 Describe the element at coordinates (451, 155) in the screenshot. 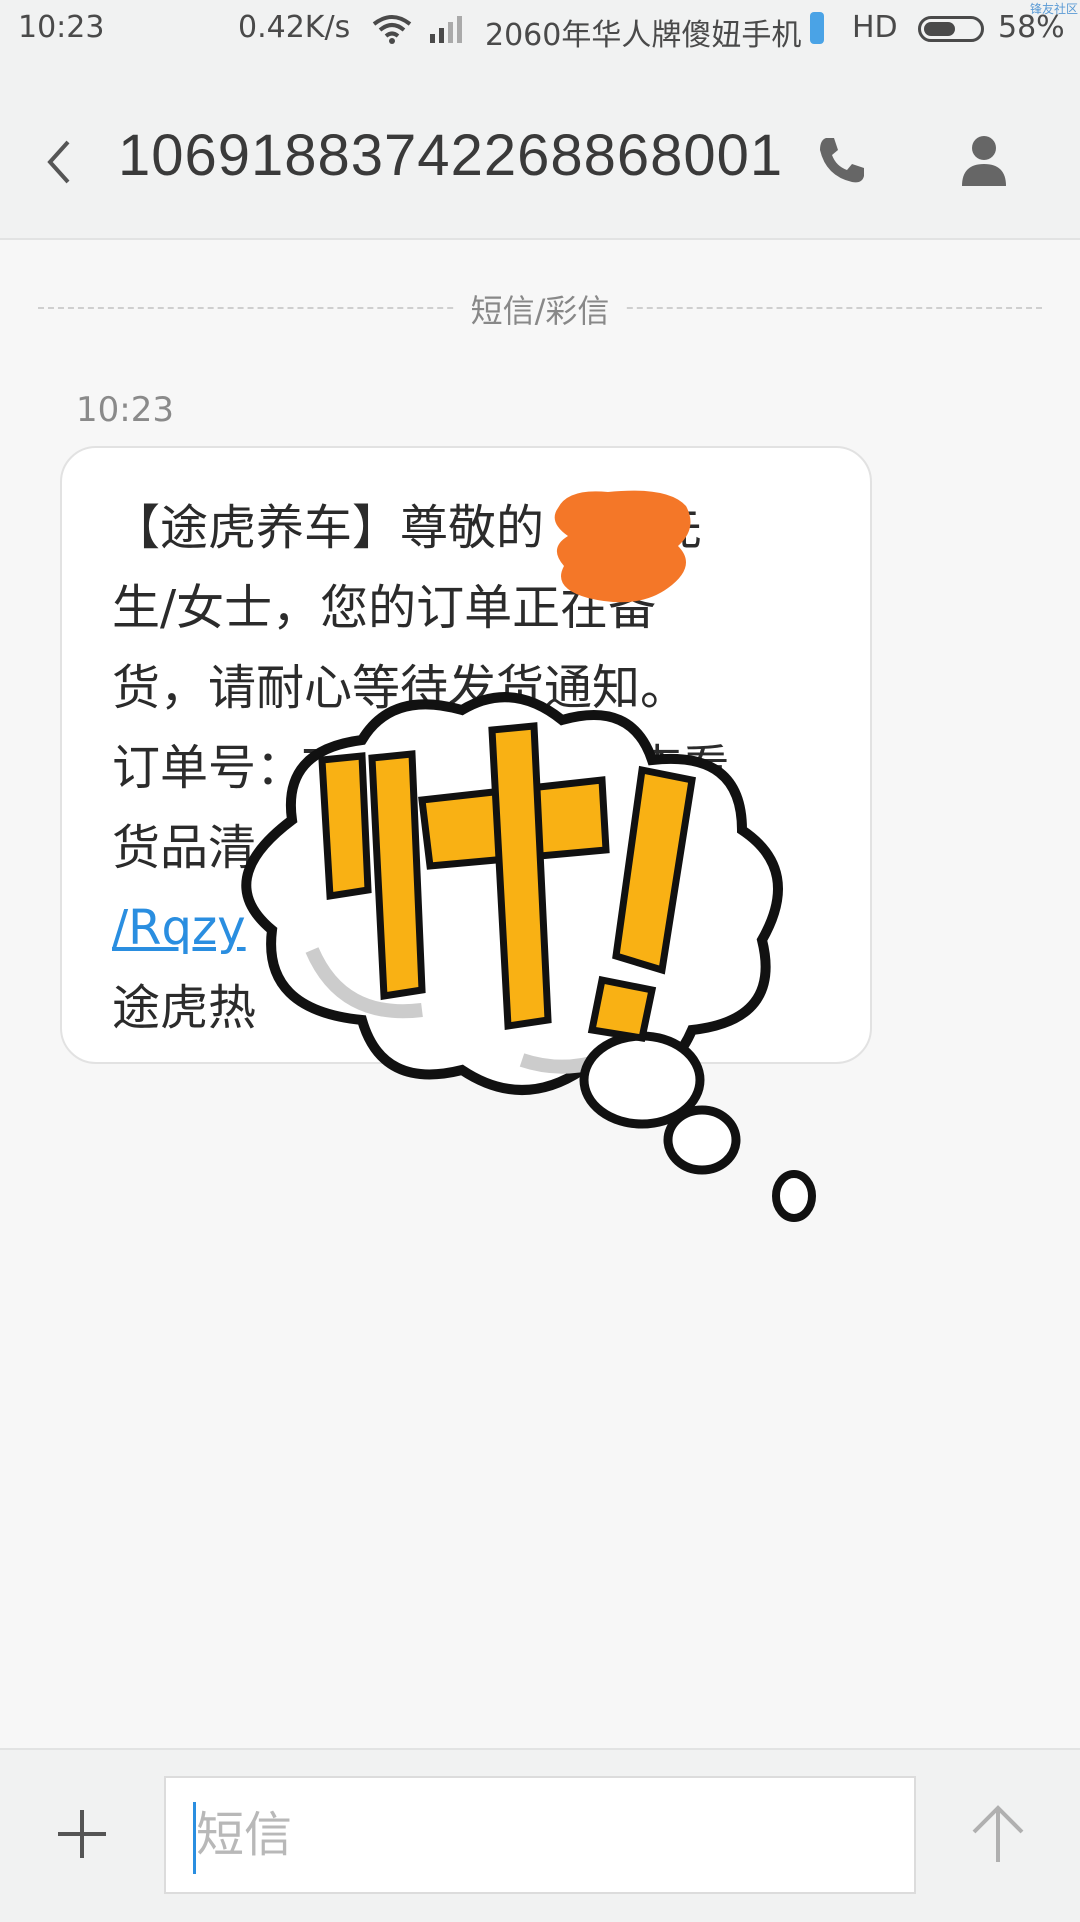

I see `contact-number-title: 10691883742268868001` at that location.